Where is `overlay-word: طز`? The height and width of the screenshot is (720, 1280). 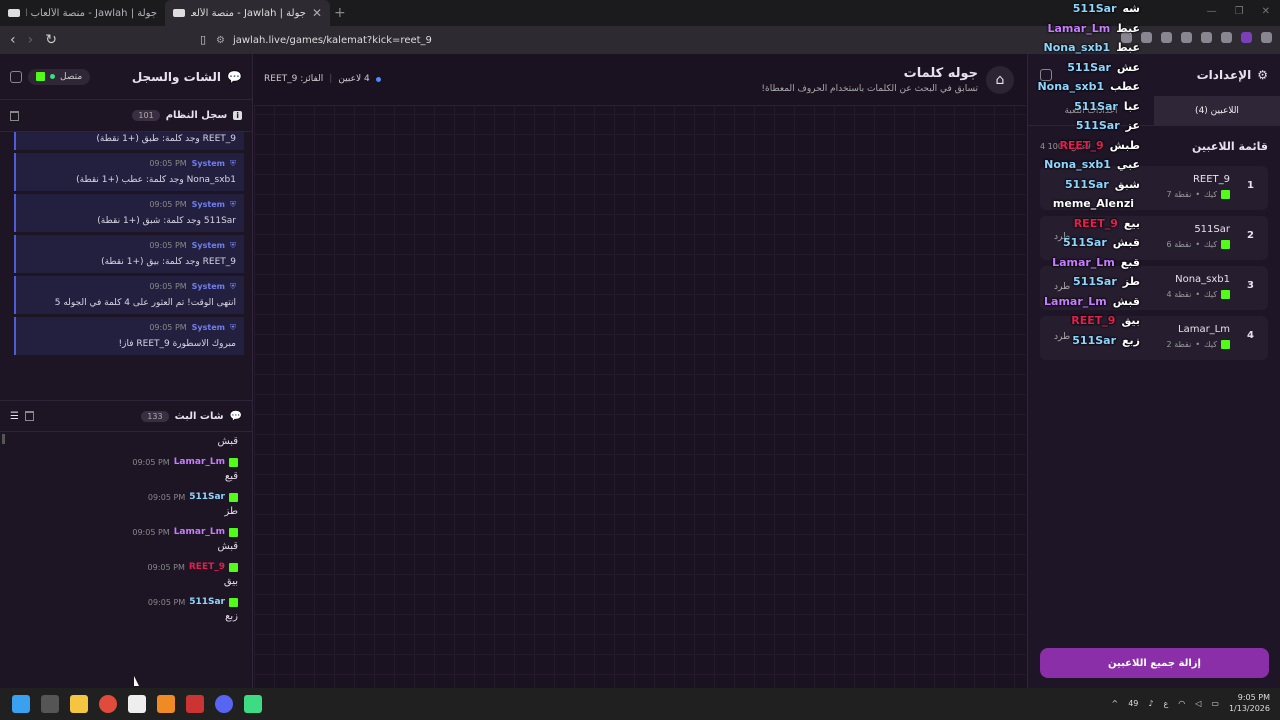 overlay-word: طز is located at coordinates (1131, 281).